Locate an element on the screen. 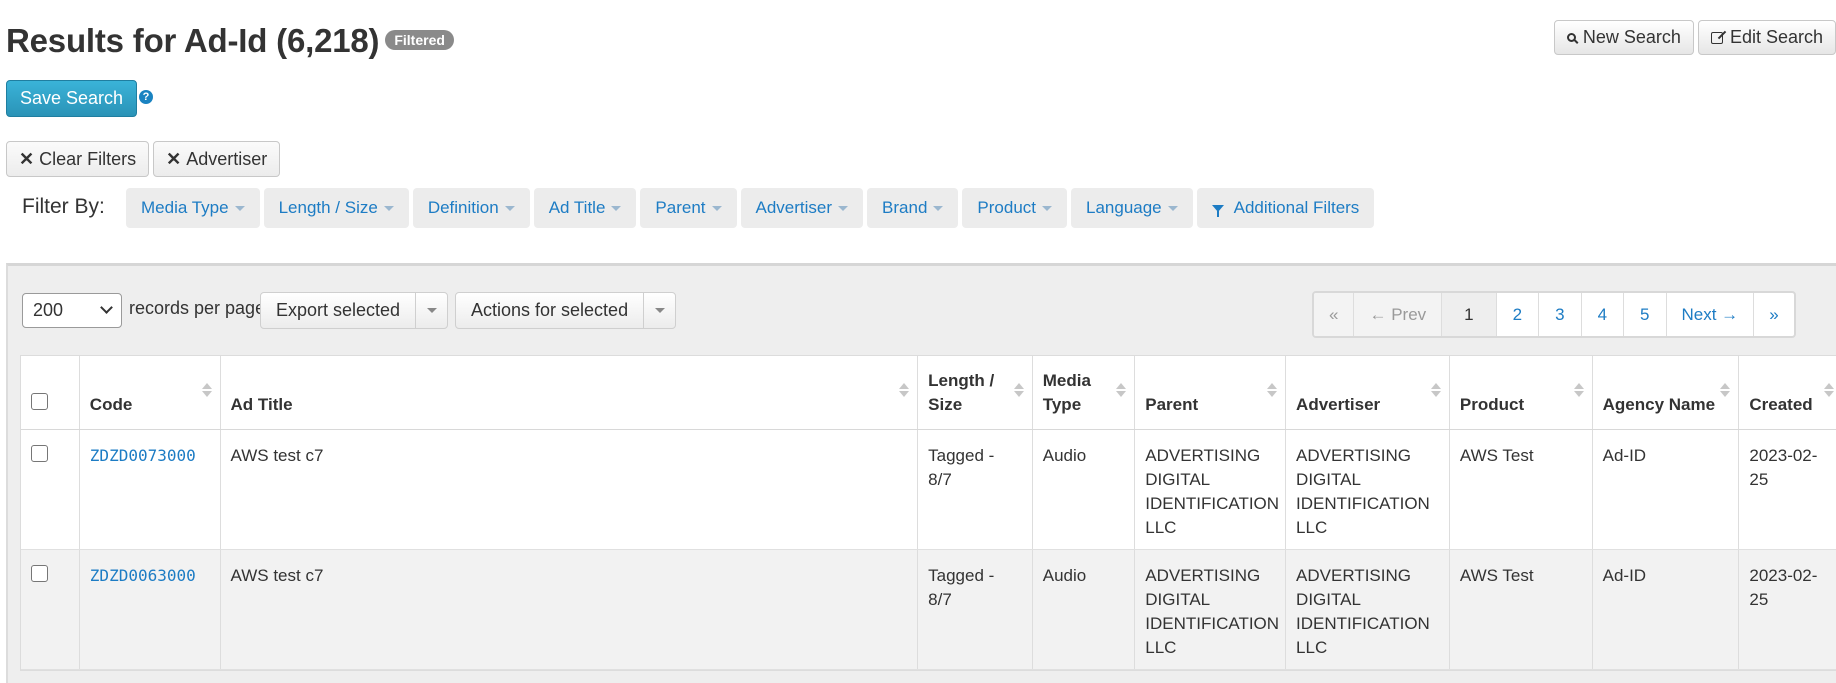  export-selected-button: Export selected is located at coordinates (354, 310).